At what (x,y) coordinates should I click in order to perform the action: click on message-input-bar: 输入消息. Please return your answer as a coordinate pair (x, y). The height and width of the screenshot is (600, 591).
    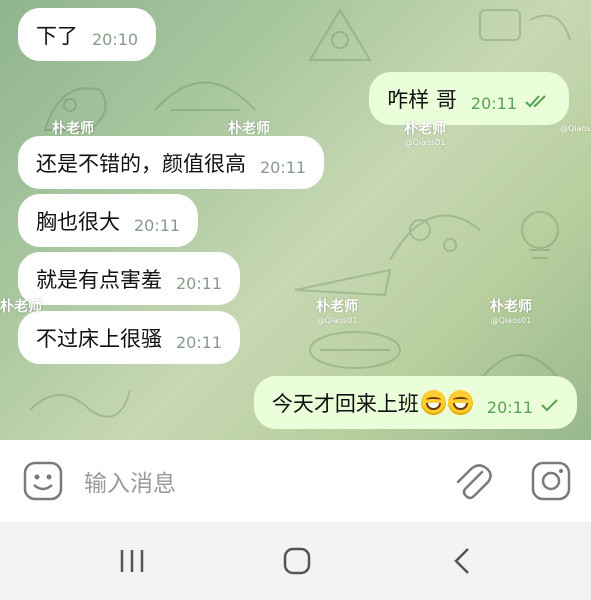
    Looking at the image, I should click on (295, 481).